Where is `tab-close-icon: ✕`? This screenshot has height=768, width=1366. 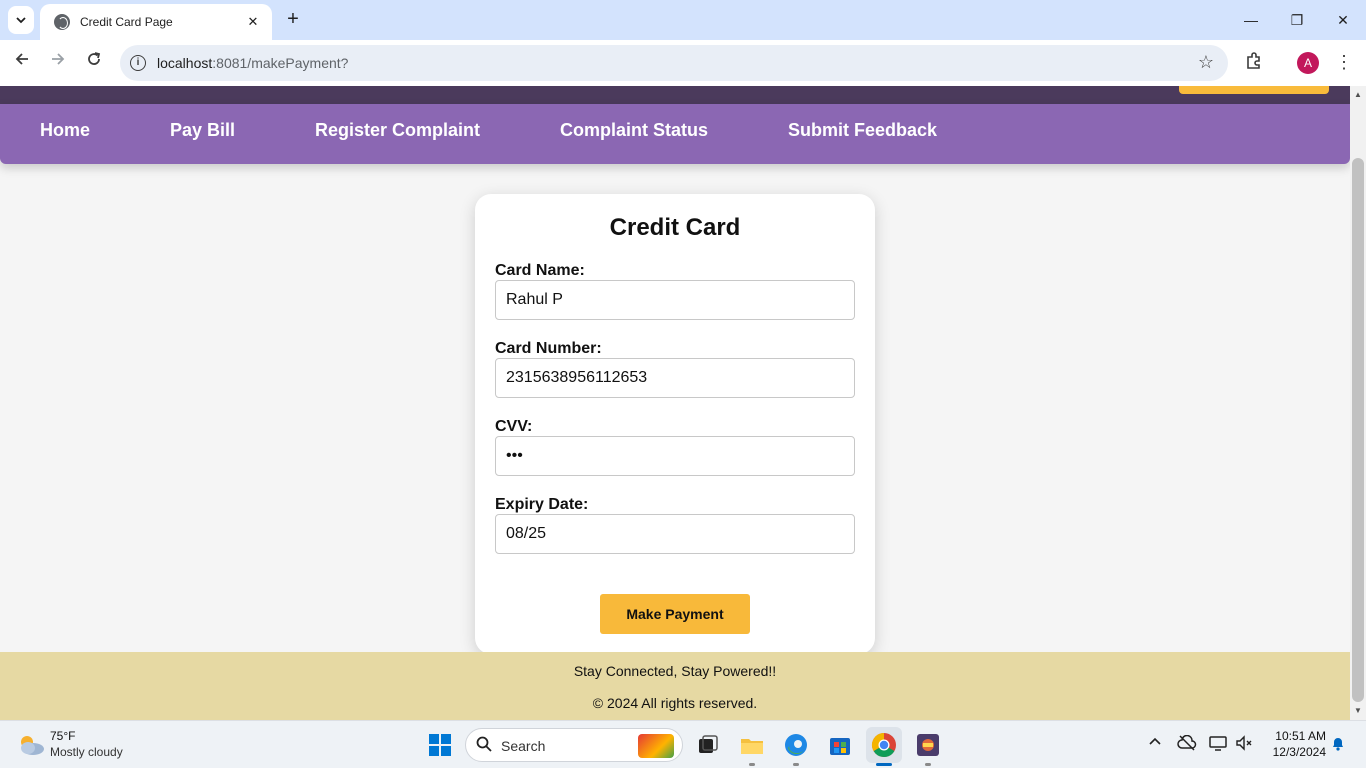
tab-close-icon: ✕ is located at coordinates (253, 22).